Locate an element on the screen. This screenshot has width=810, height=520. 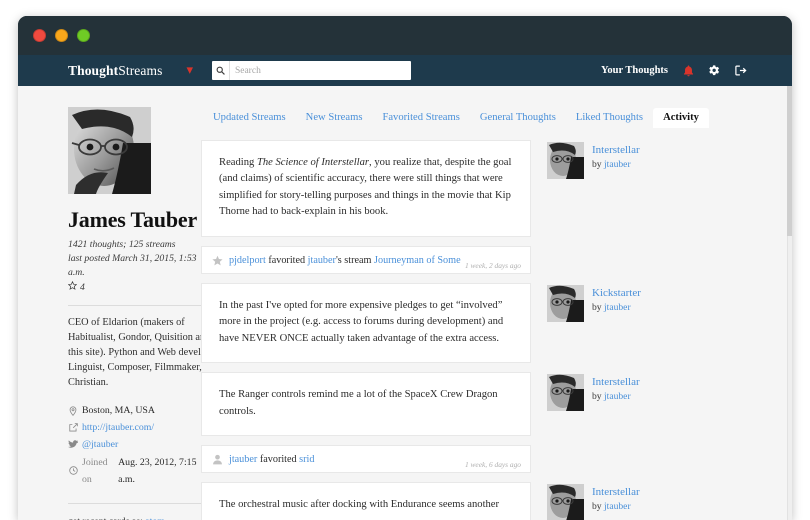
twitter-icon is located at coordinates (73, 444).